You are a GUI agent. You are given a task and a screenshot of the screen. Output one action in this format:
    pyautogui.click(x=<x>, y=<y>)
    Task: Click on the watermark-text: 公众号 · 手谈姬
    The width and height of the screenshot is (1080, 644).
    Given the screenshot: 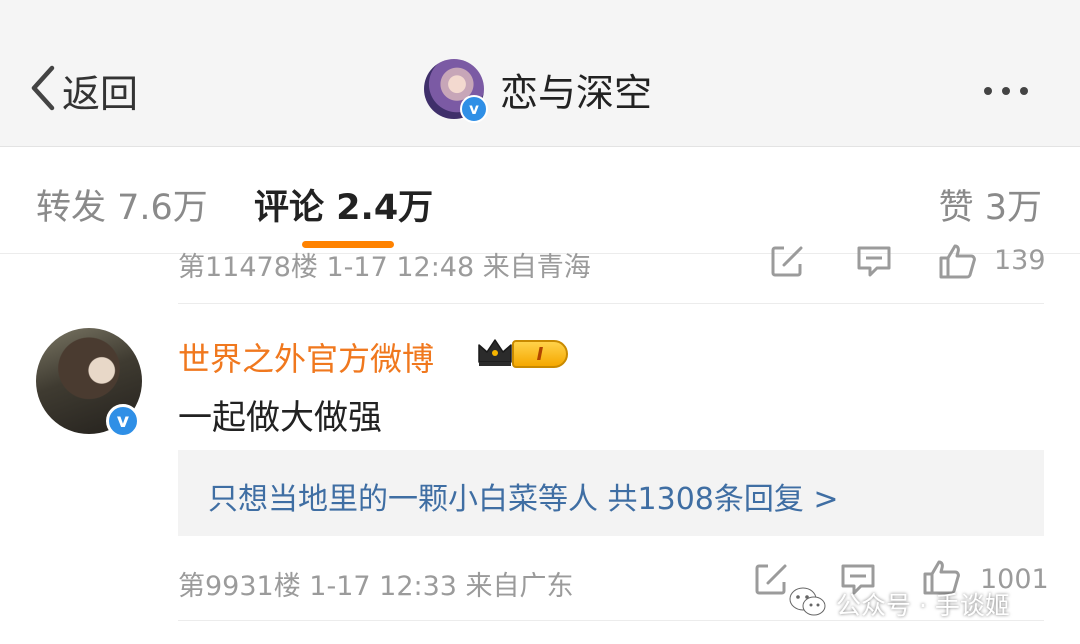 What is the action you would take?
    pyautogui.click(x=923, y=605)
    